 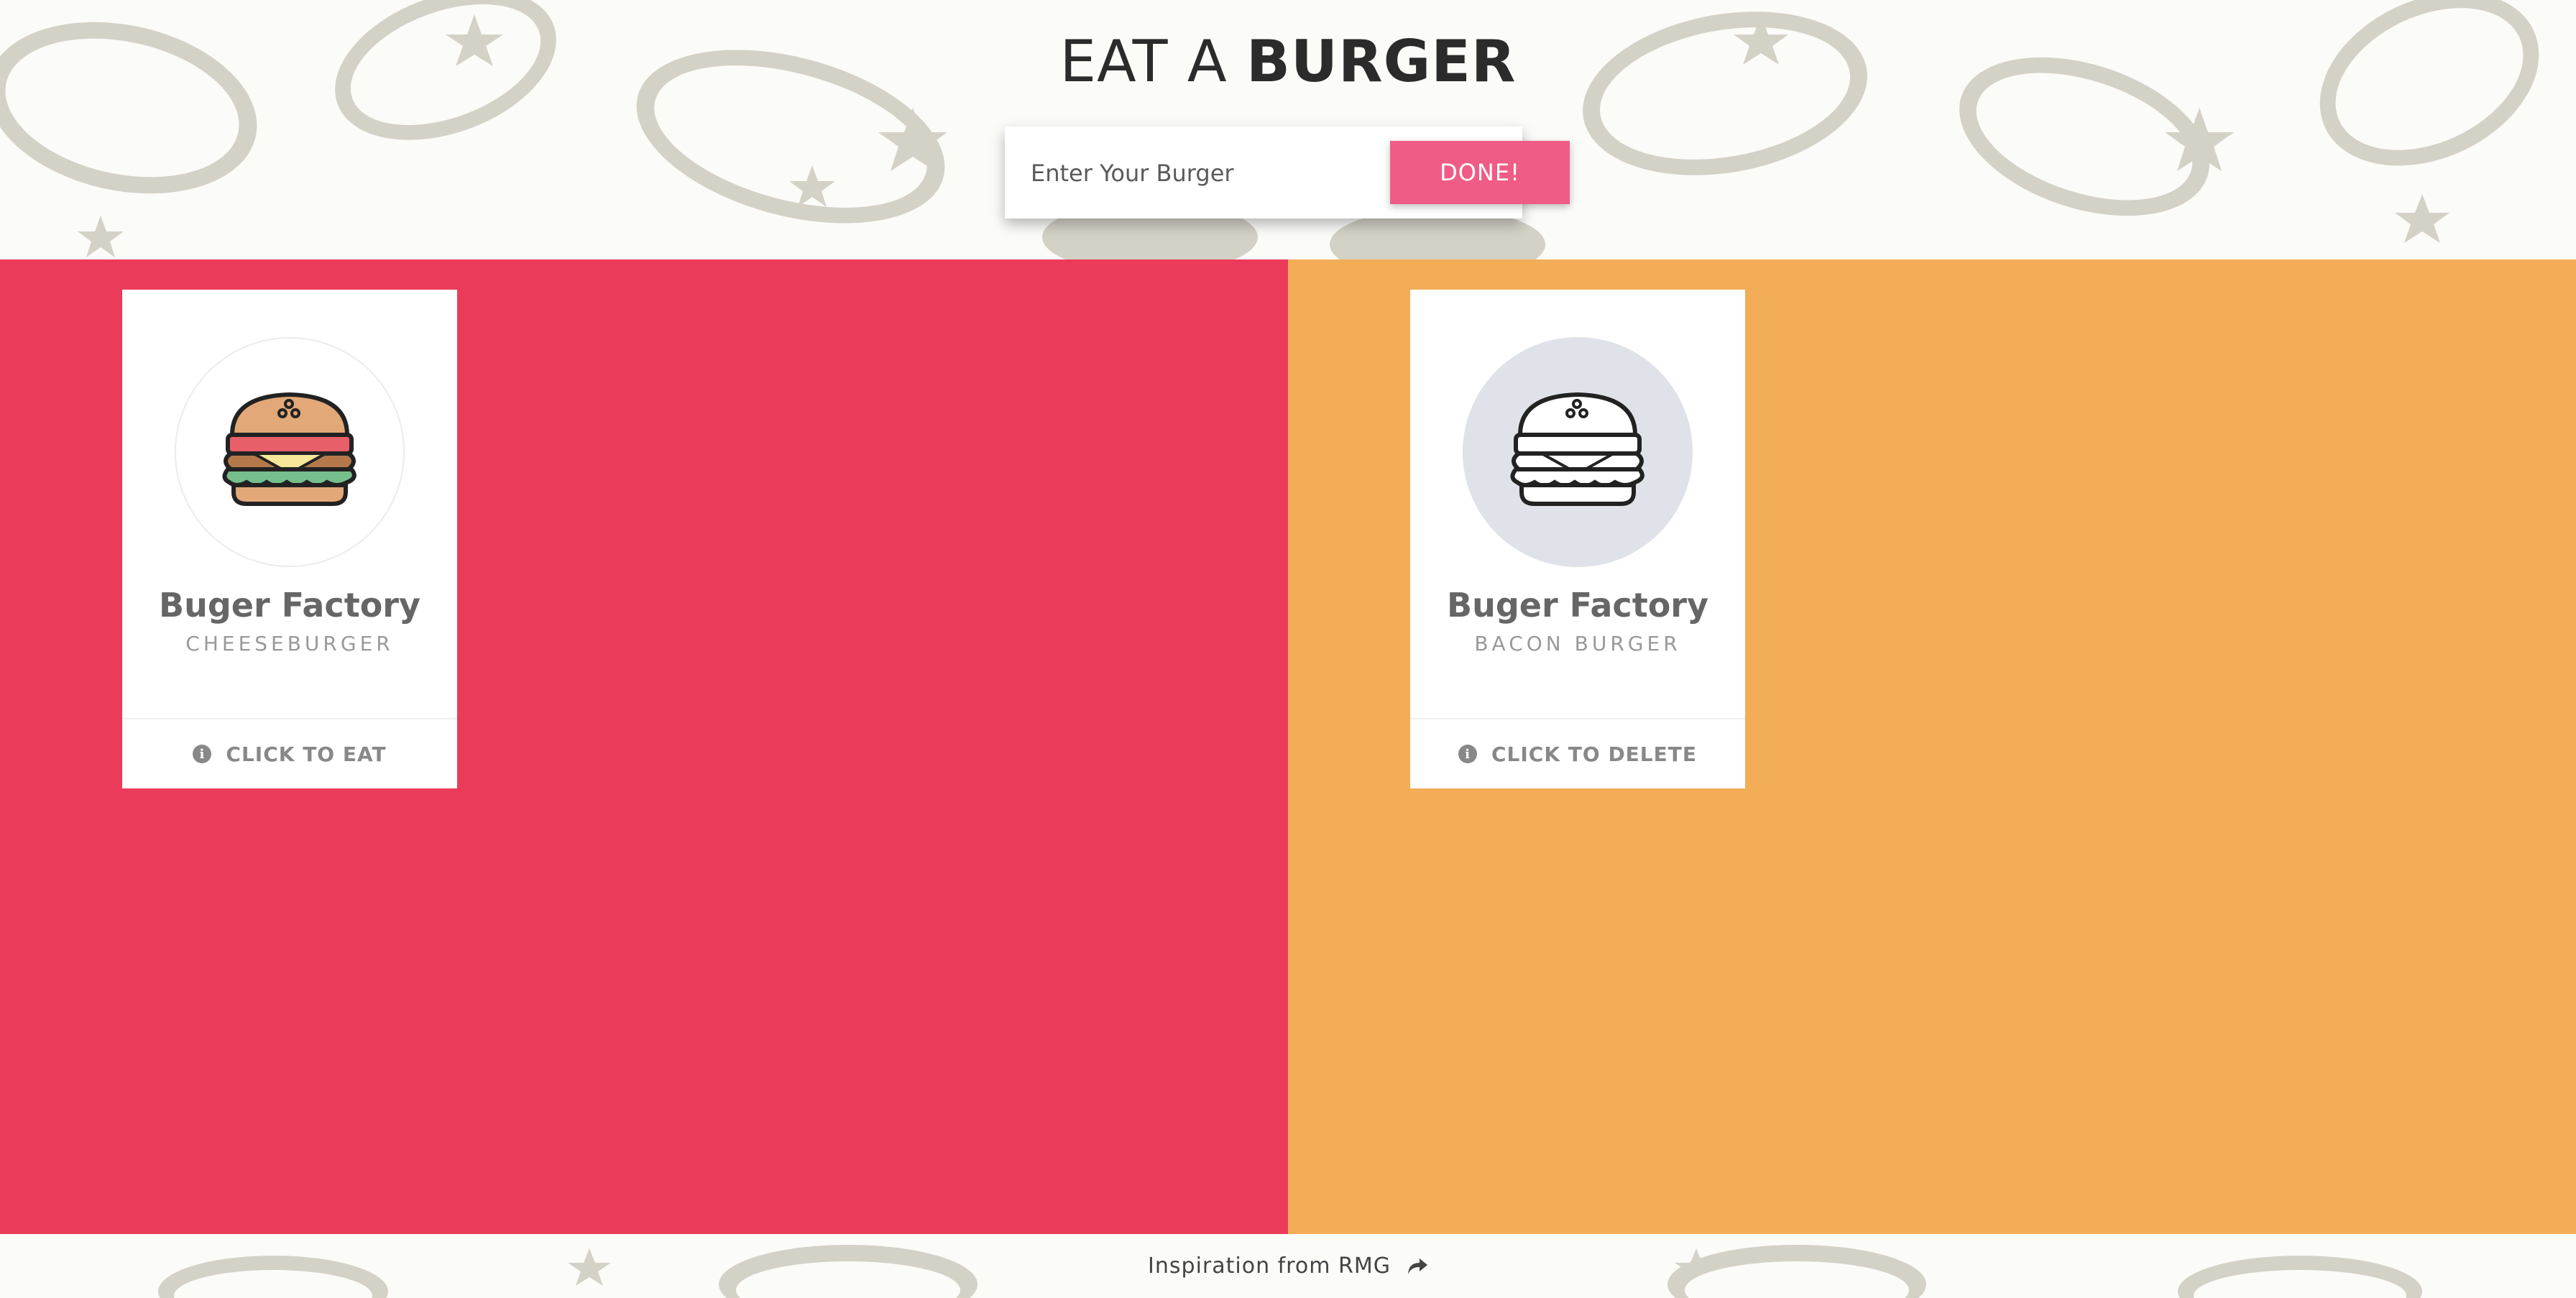 I want to click on burger-name-input, so click(x=1203, y=173).